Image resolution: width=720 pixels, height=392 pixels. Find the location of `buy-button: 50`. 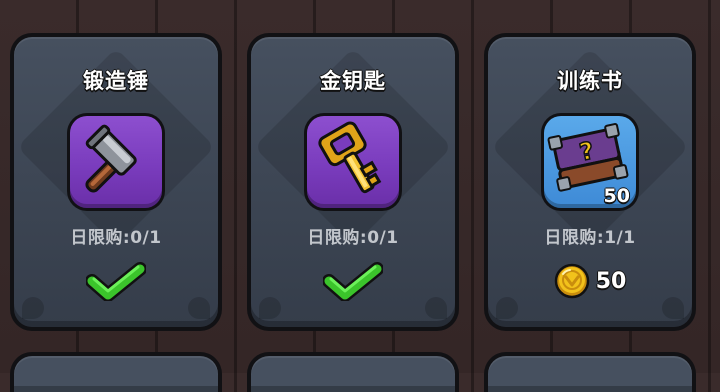

buy-button: 50 is located at coordinates (590, 281).